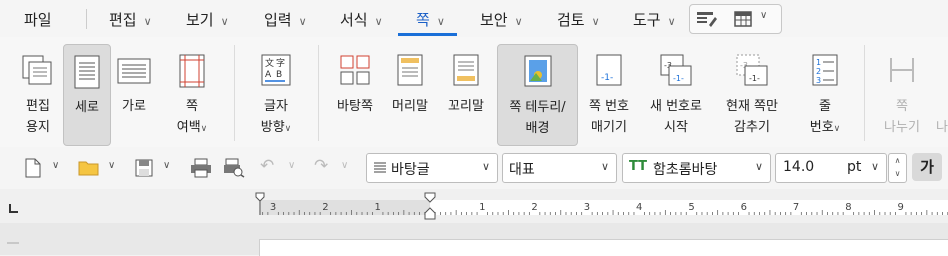  I want to click on menu-bar: 파일 편집 ∨ 보기 ∨ 입력 ∨ 서식 ∨ 쪽 ∨ 보안 ∨ 검토 ∨ 도구 ∨ ∨, so click(474, 18).